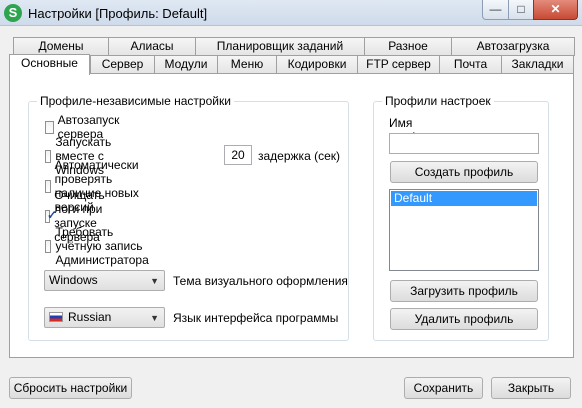 The width and height of the screenshot is (582, 408). I want to click on app-icon: S, so click(13, 13).